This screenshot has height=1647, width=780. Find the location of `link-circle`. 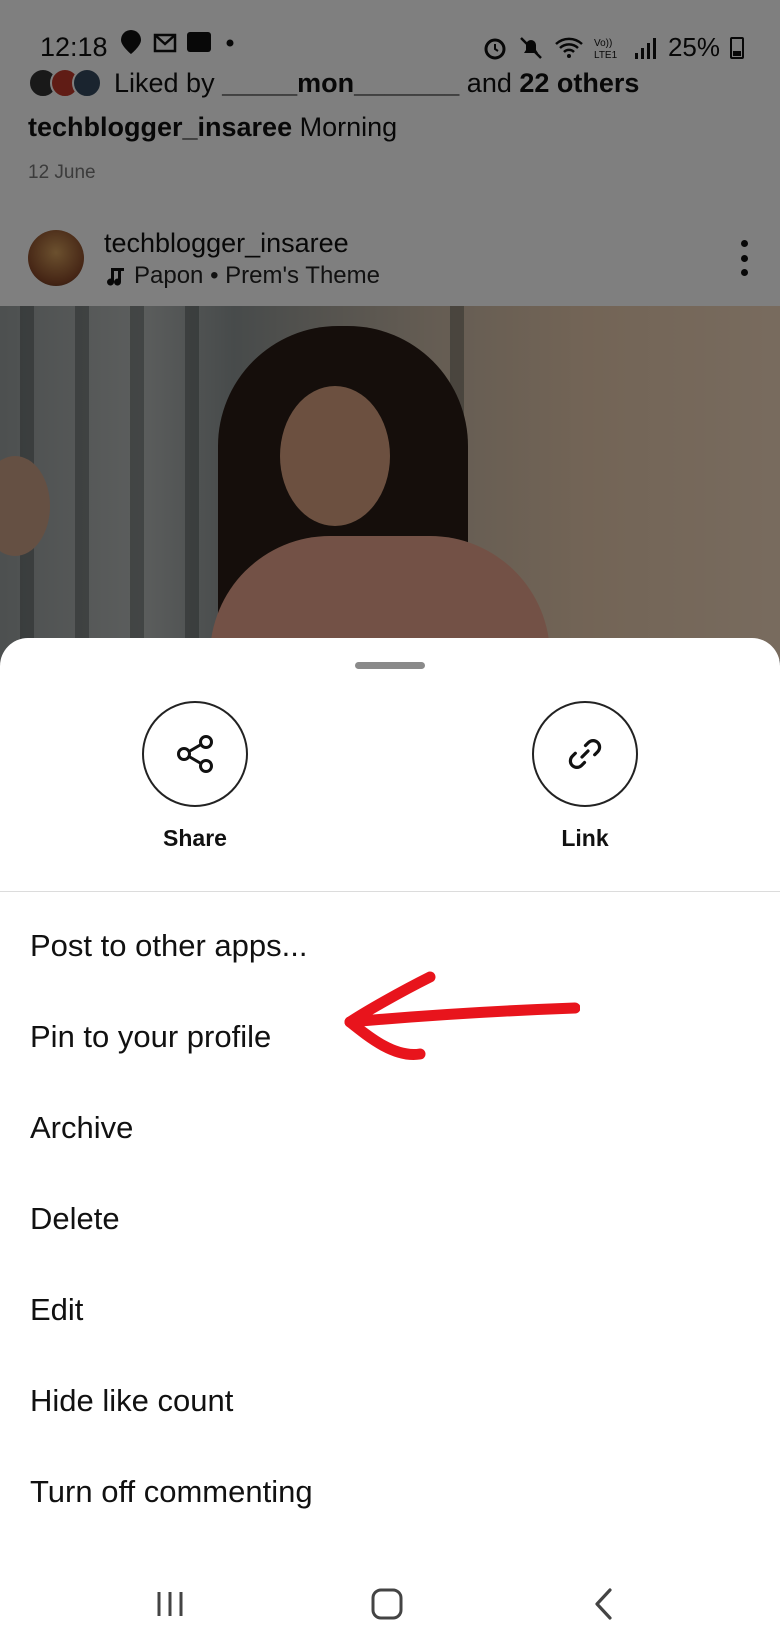

link-circle is located at coordinates (585, 754).